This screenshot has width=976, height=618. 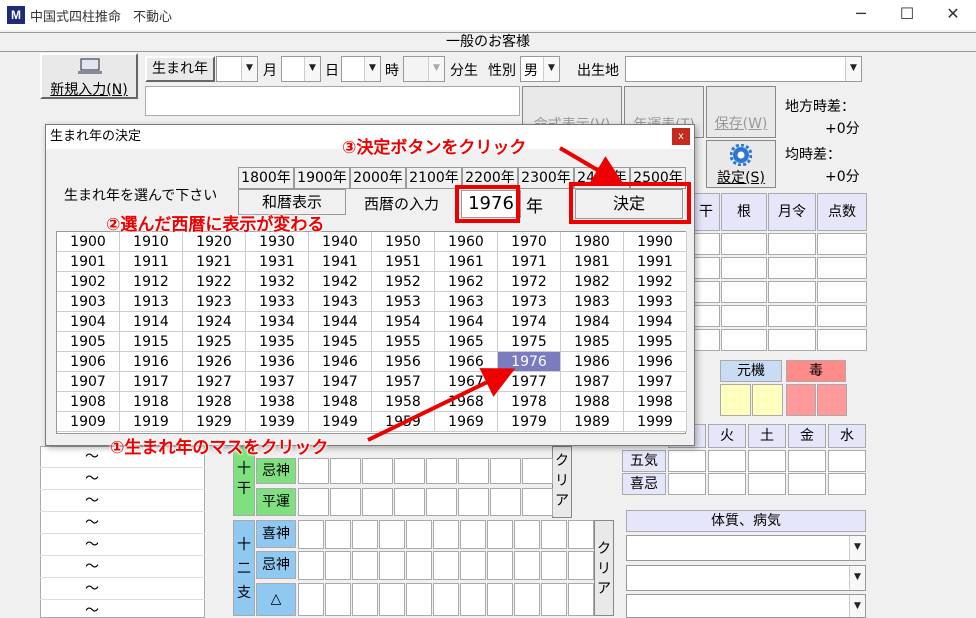 What do you see at coordinates (591, 166) in the screenshot?
I see `arrow-step3` at bounding box center [591, 166].